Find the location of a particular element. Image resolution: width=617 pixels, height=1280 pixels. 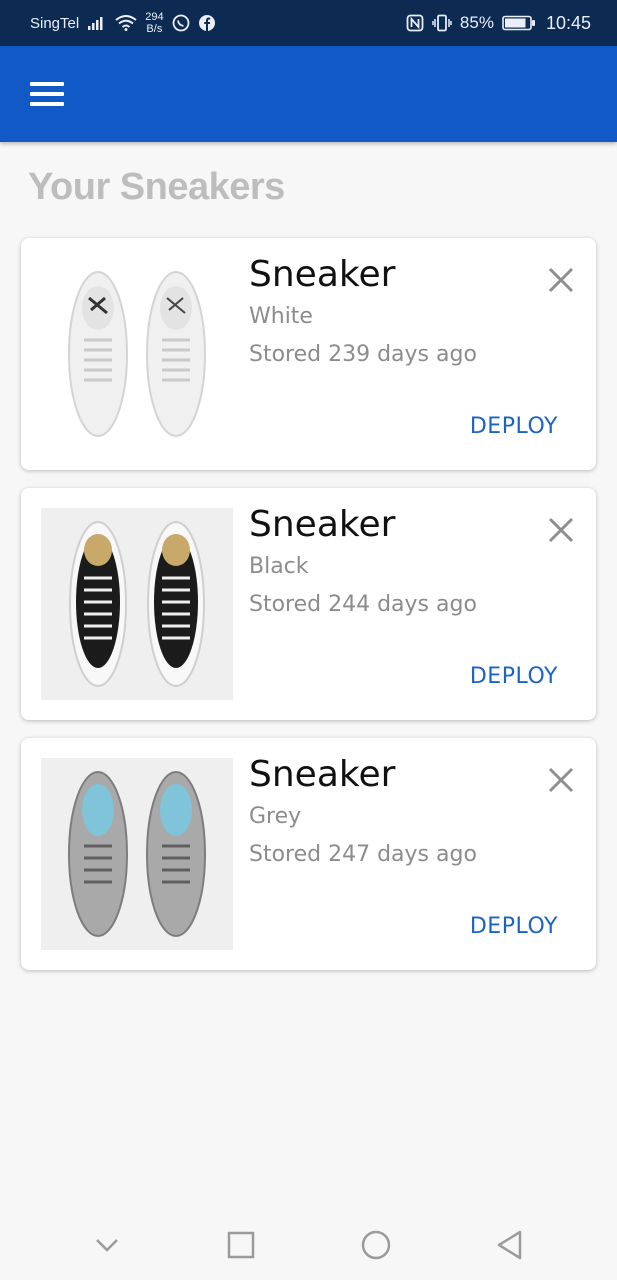

sneaker-stored-date: Stored 247 days ago is located at coordinates (363, 854).